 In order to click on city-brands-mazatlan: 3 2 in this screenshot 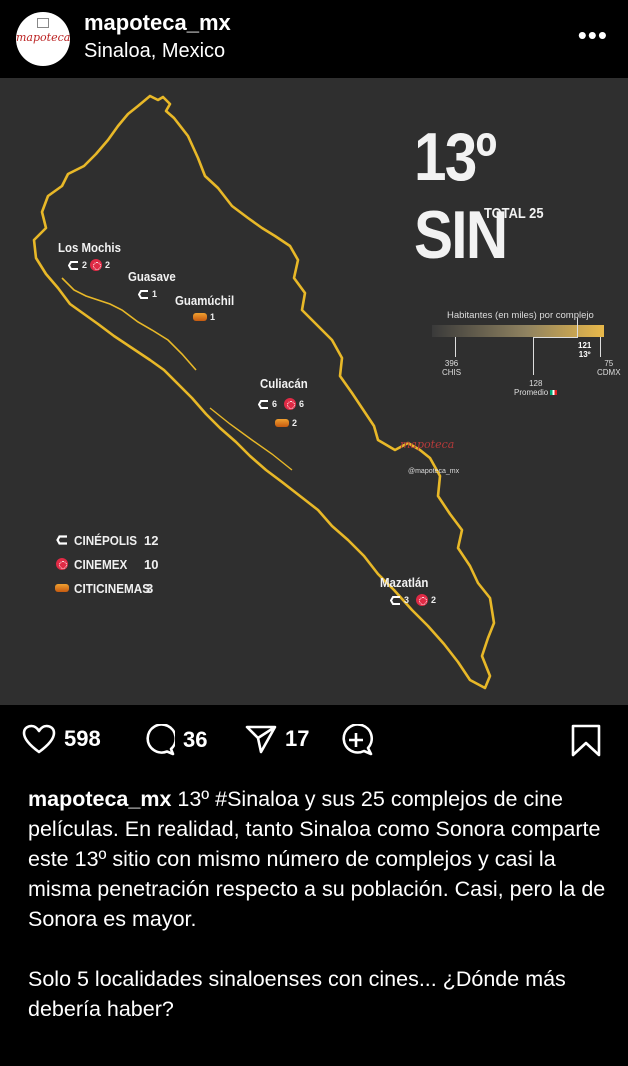, I will do `click(413, 600)`.